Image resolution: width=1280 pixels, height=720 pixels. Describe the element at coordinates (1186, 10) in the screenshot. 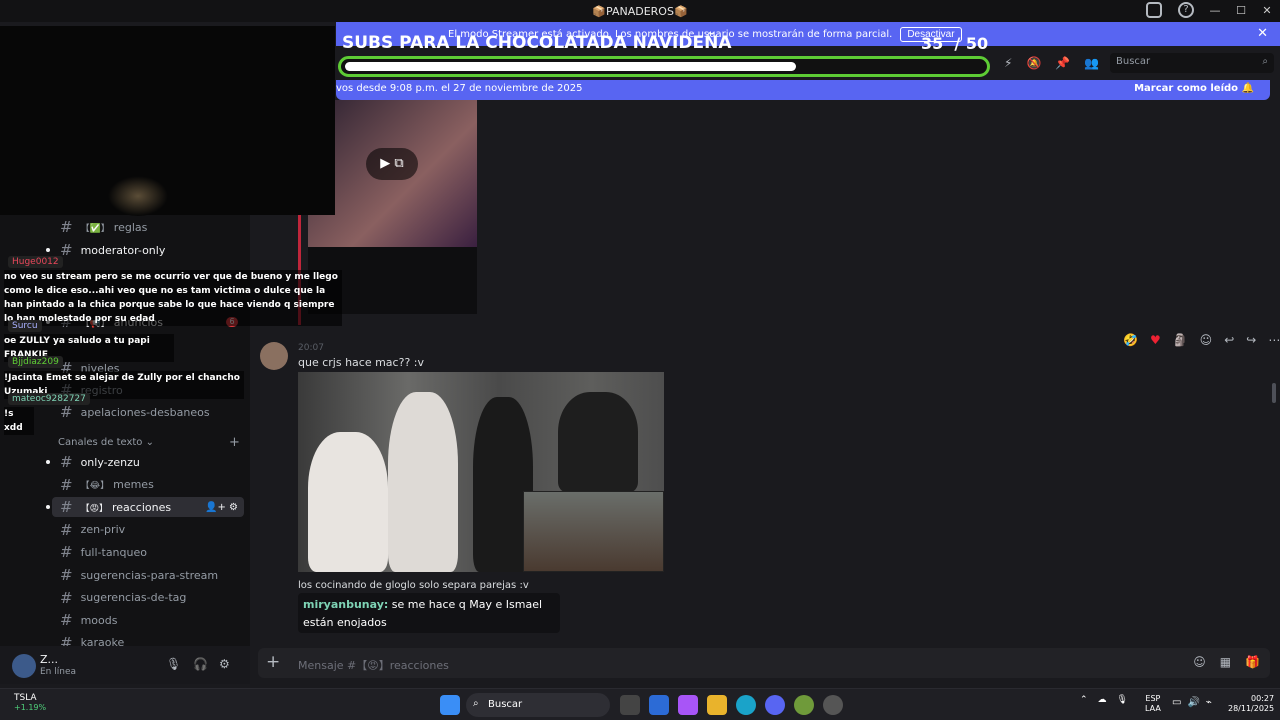

I see `help-icon: ?` at that location.